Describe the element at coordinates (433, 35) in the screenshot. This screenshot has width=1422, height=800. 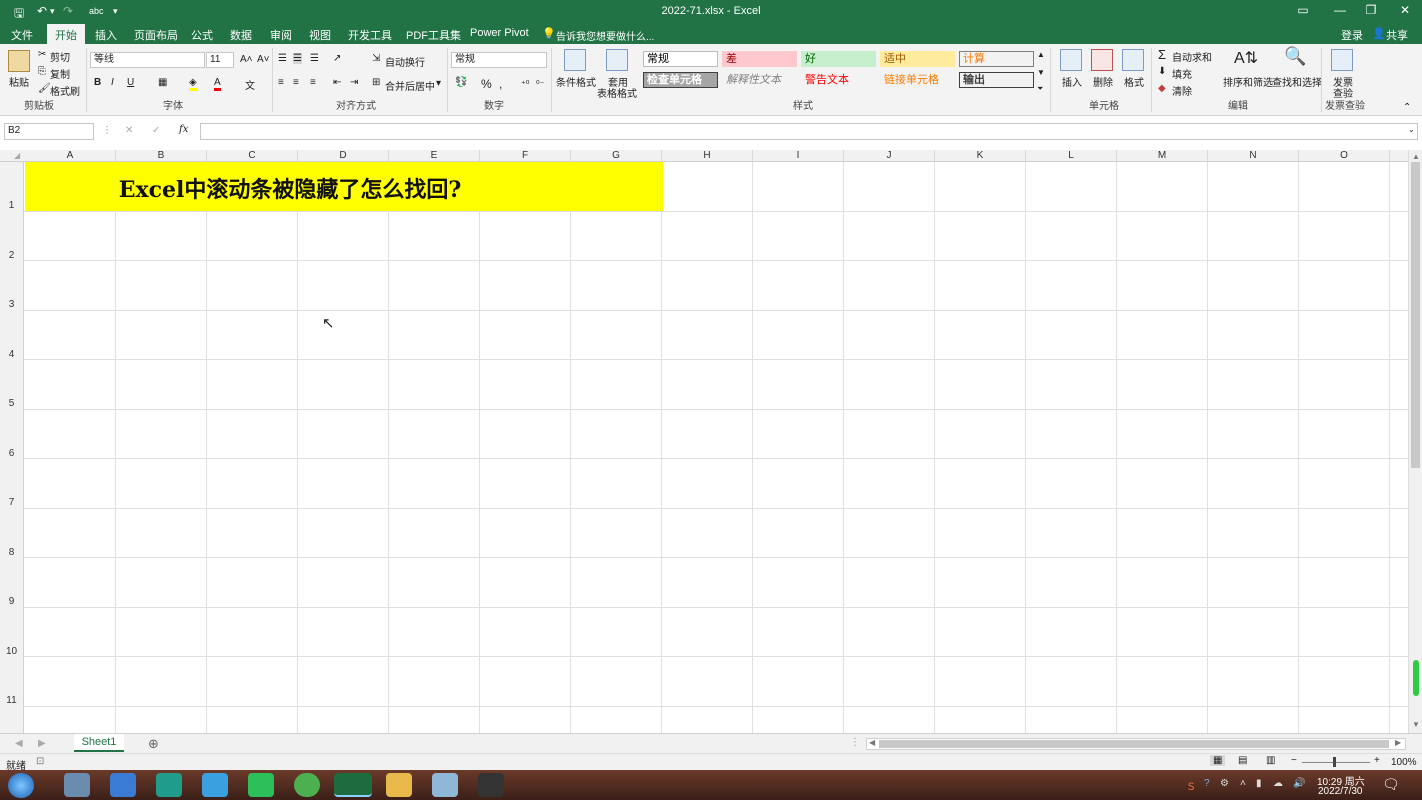
I see `tab-pdf-tools: PDF工具集` at that location.